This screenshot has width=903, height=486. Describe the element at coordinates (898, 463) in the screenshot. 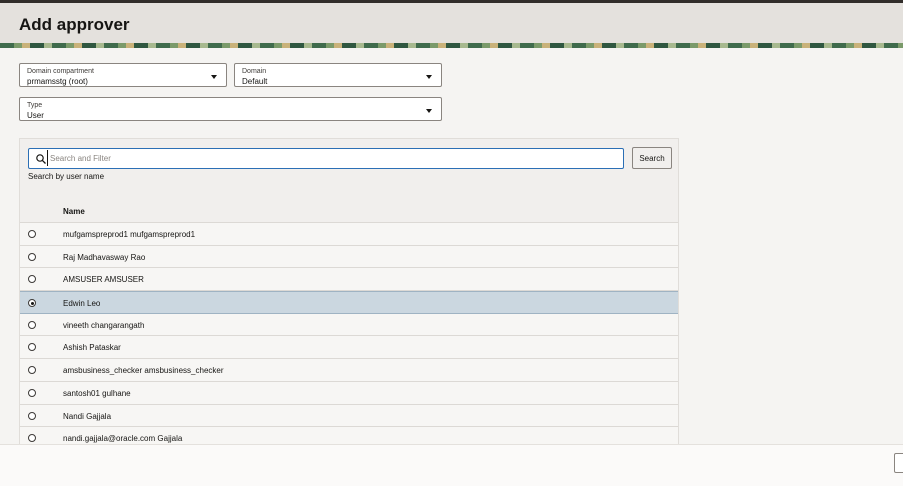

I see `footer-button` at that location.